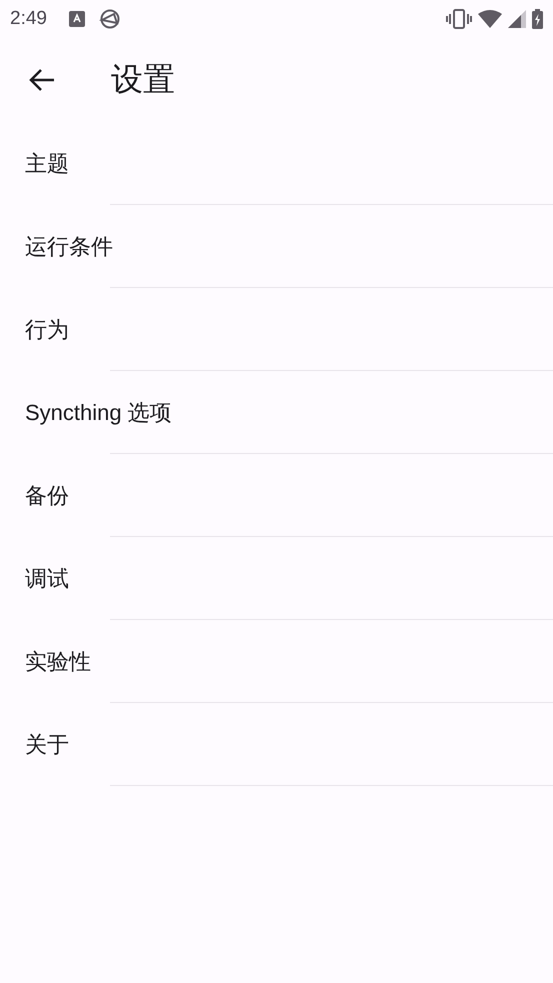  Describe the element at coordinates (42, 80) in the screenshot. I see `back-arrow-icon` at that location.